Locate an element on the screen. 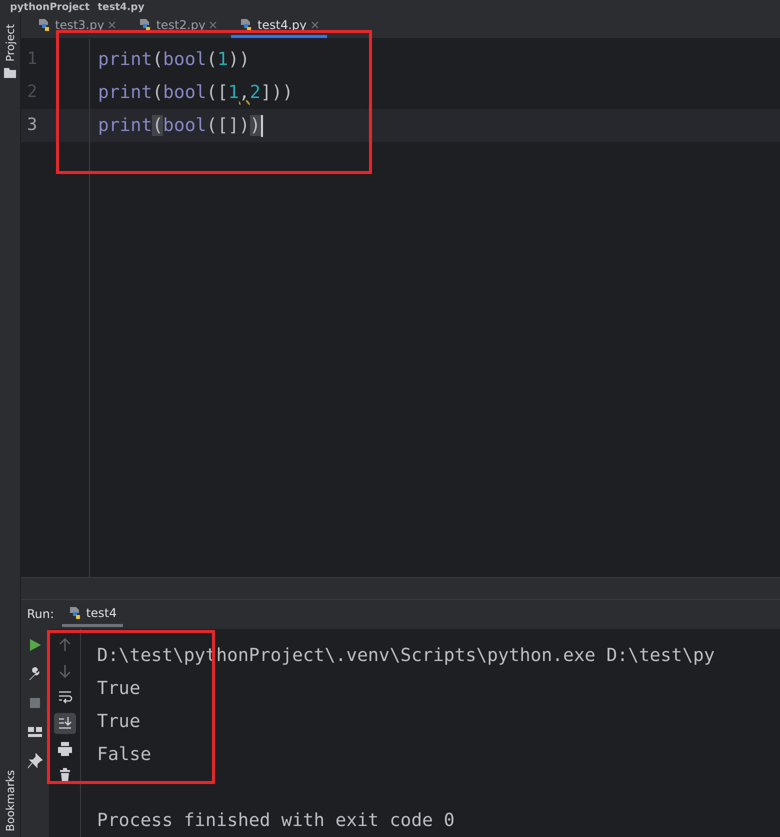 The height and width of the screenshot is (837, 780). folder-icon is located at coordinates (10, 73).